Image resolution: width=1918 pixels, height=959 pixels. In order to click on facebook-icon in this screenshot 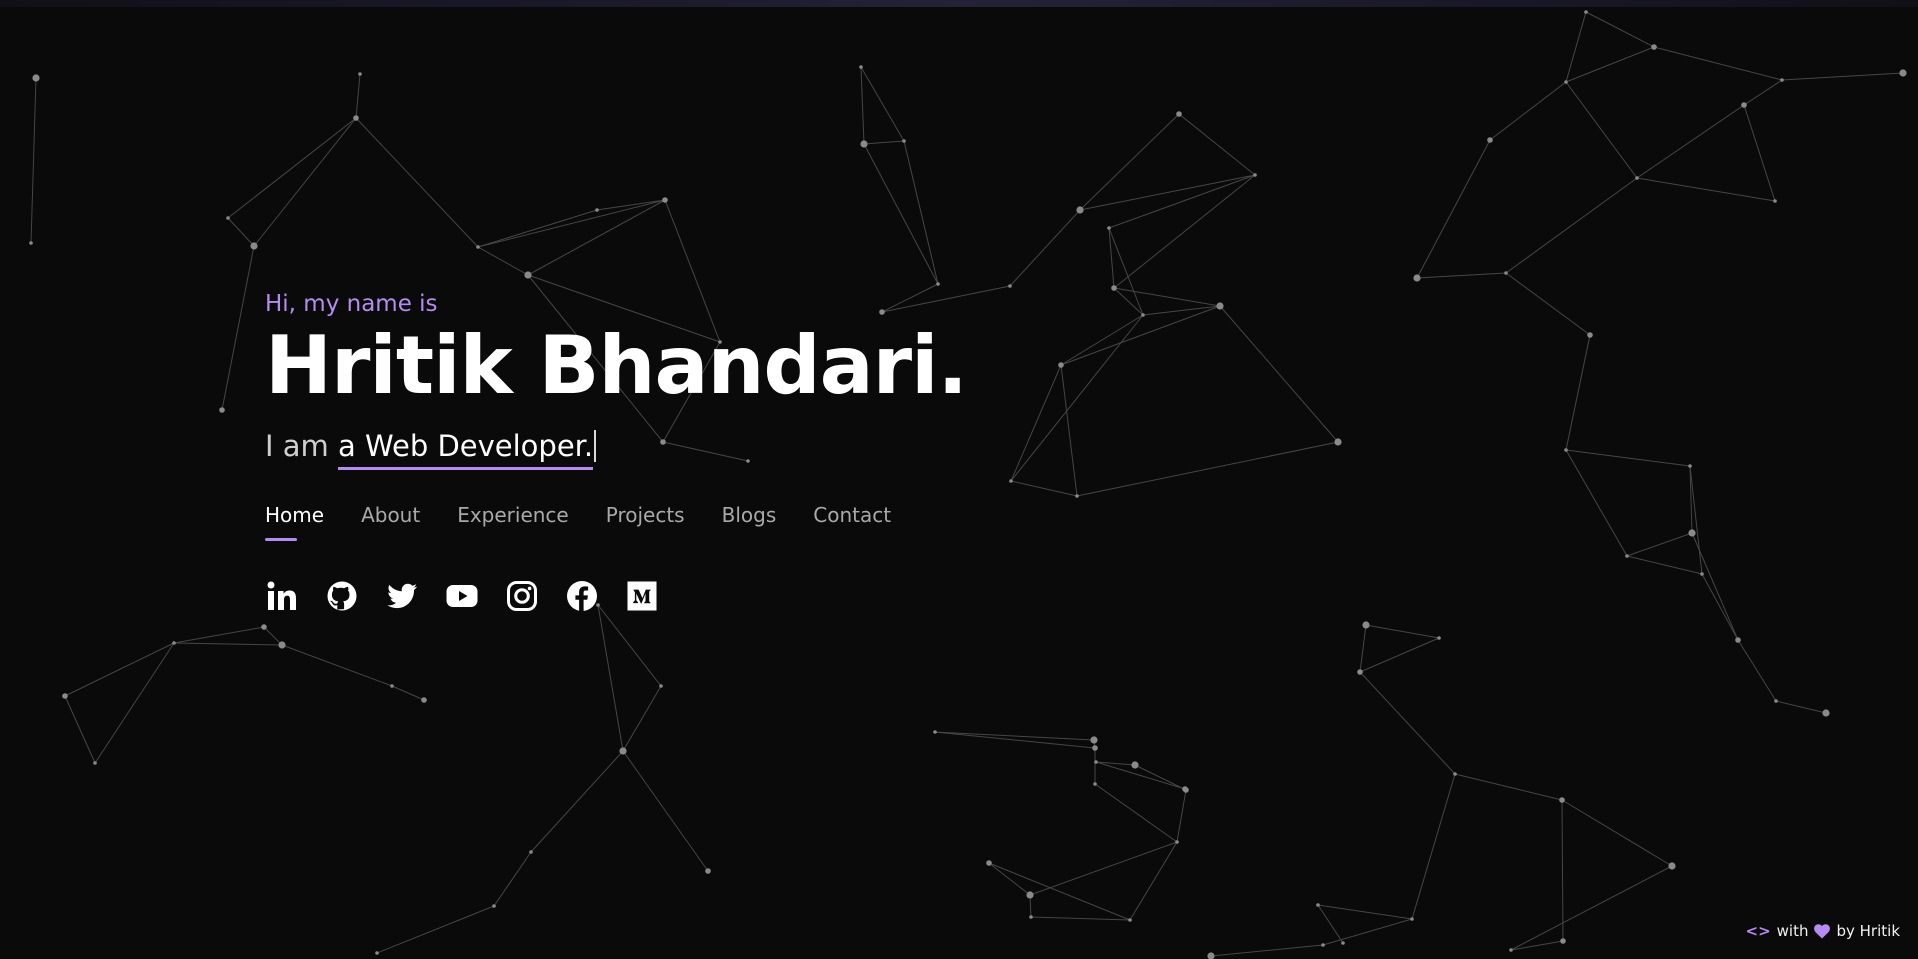, I will do `click(582, 596)`.